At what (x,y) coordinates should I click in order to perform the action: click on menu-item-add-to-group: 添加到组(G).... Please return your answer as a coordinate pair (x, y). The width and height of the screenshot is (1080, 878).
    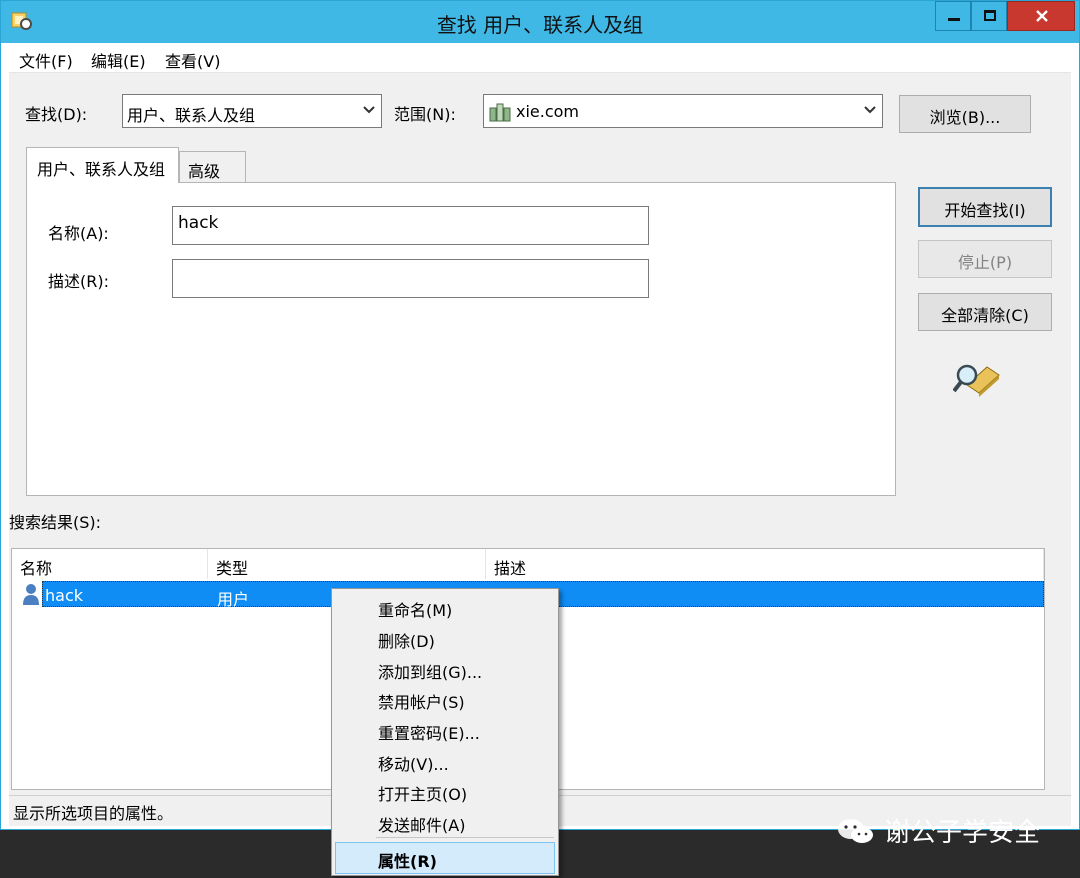
    Looking at the image, I should click on (430, 671).